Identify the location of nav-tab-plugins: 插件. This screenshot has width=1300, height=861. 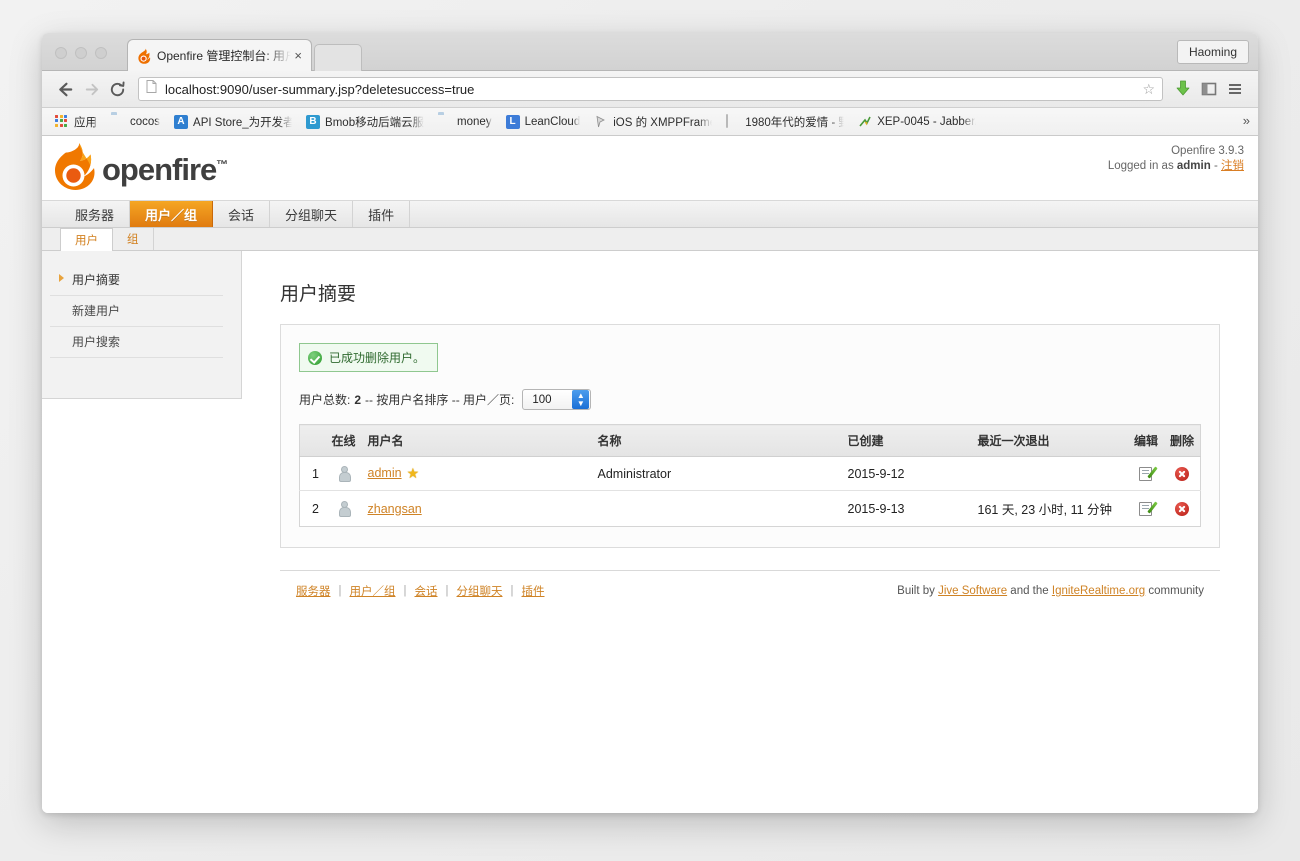
(382, 214).